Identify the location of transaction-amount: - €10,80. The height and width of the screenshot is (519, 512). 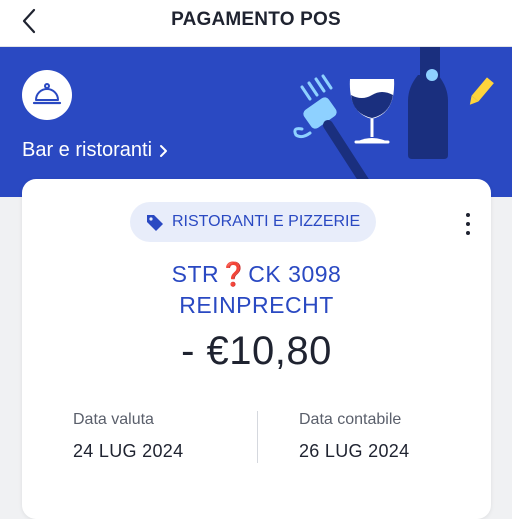
(256, 351).